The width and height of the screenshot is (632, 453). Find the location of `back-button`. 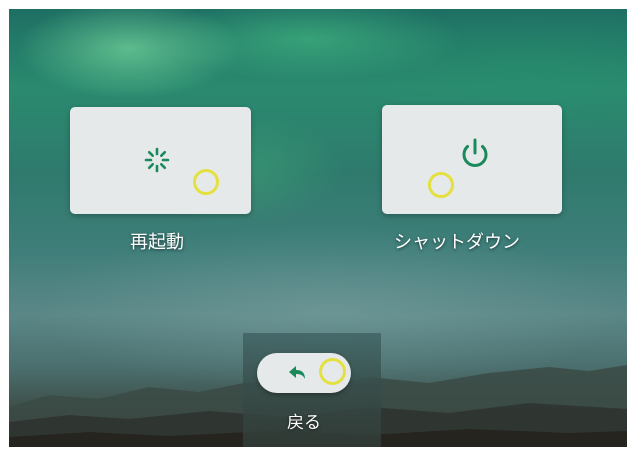

back-button is located at coordinates (304, 373).